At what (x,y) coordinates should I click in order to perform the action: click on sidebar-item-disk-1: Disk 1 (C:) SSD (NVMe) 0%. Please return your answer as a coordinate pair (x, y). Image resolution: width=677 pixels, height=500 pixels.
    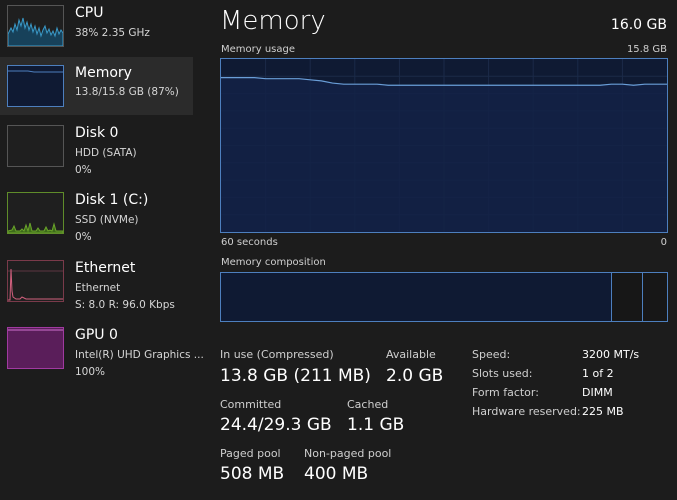
    Looking at the image, I should click on (96, 220).